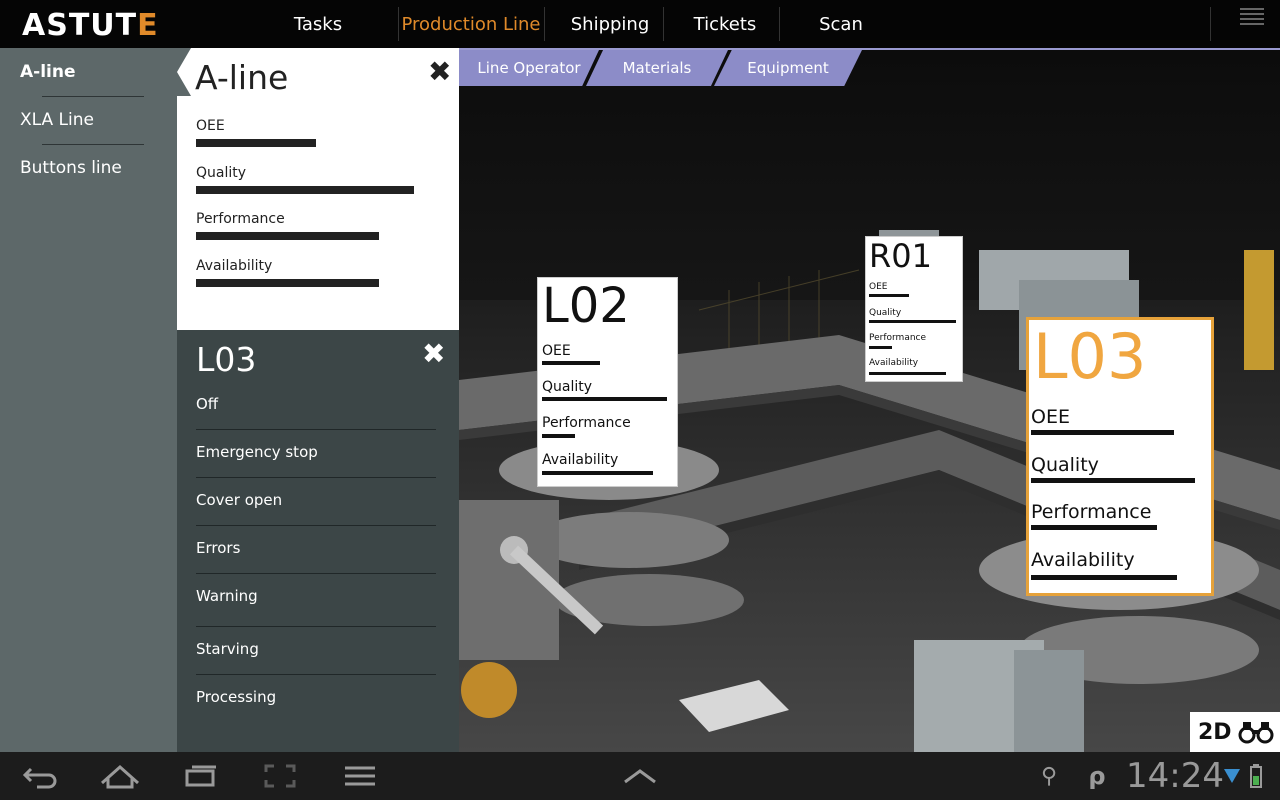 The image size is (1280, 800). I want to click on card-title: R01, so click(900, 256).